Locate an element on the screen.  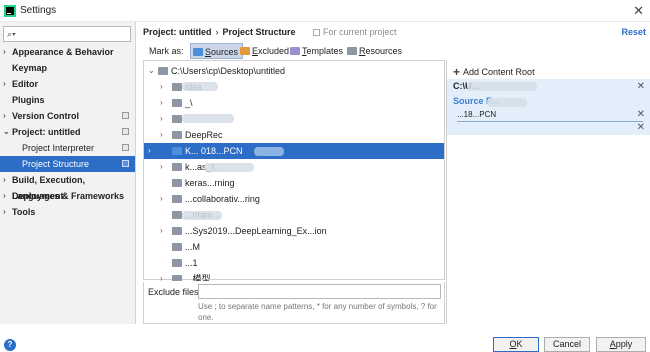
sidebar-item-project-interpreter: Project Interpreter is located at coordinates (67, 148).